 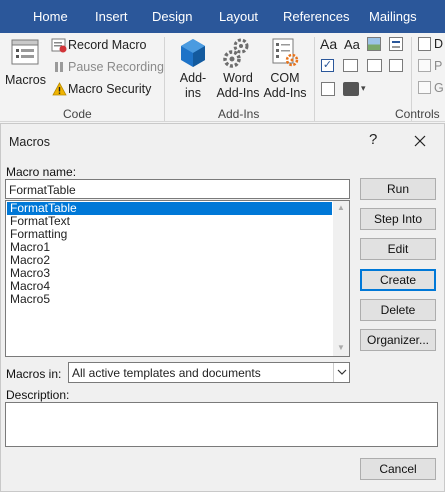 I want to click on macro-security-button: Macro Security, so click(x=101, y=89).